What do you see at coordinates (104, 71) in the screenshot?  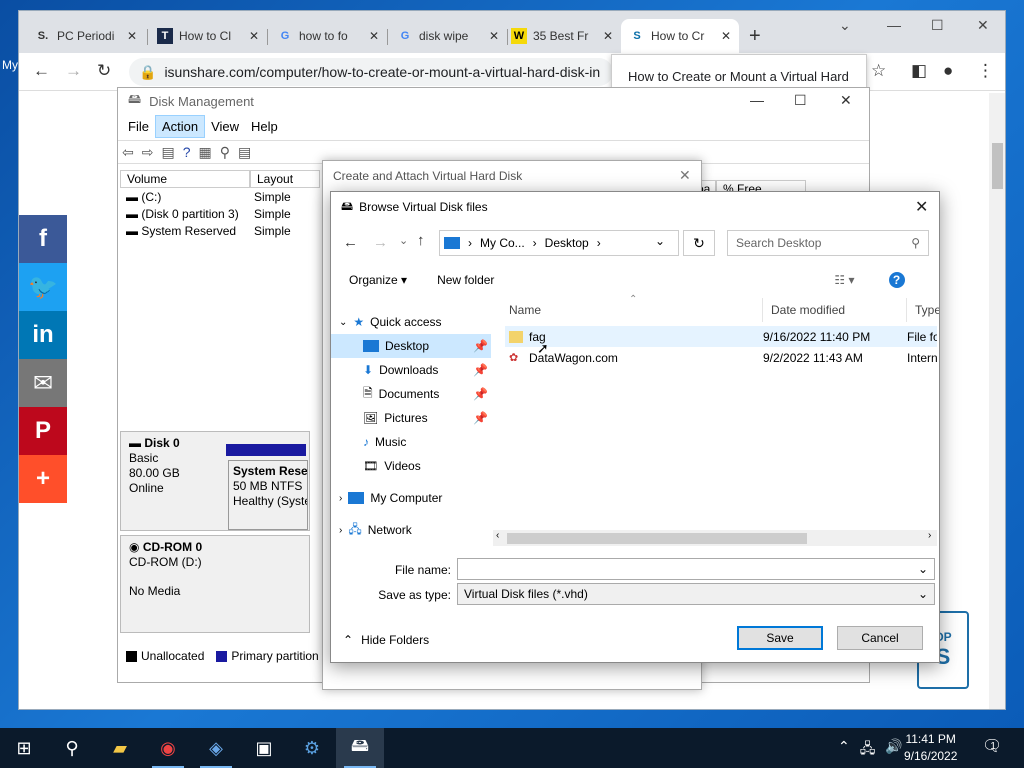 I see `reload-icon: ↻` at bounding box center [104, 71].